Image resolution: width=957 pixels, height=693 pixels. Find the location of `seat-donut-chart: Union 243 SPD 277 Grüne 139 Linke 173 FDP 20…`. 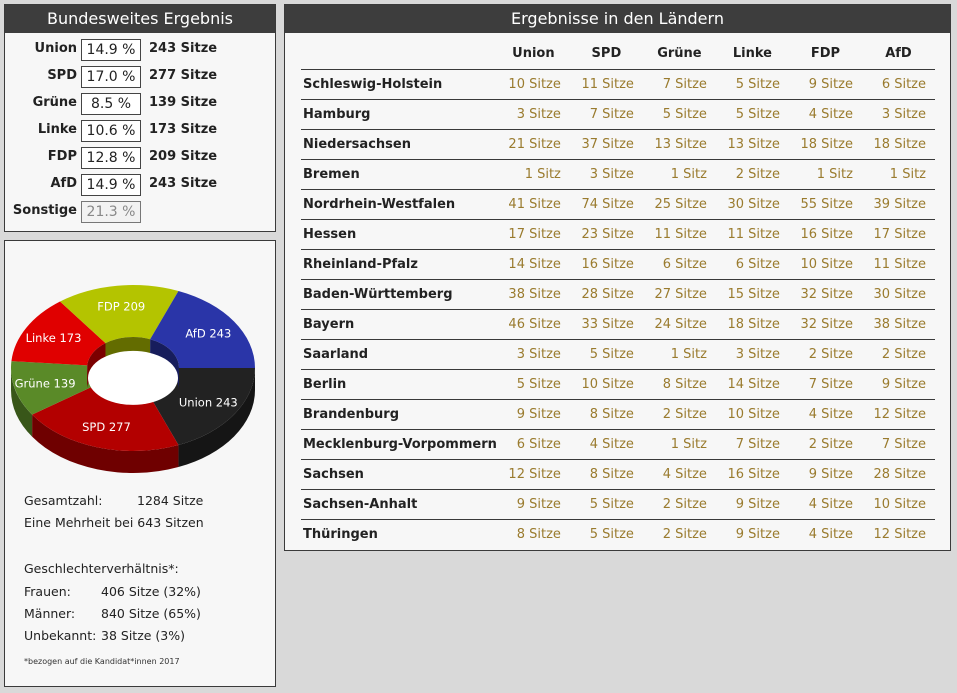

seat-donut-chart: Union 243 SPD 277 Grüne 139 Linke 173 FDP 20… is located at coordinates (133, 379).